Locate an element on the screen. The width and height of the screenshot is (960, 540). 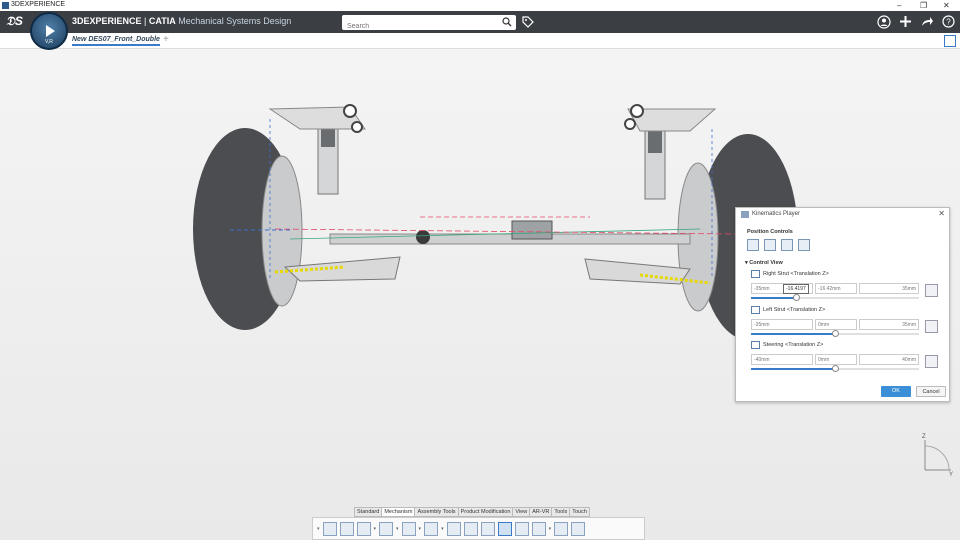
add-tab-button: + is located at coordinates (166, 39).